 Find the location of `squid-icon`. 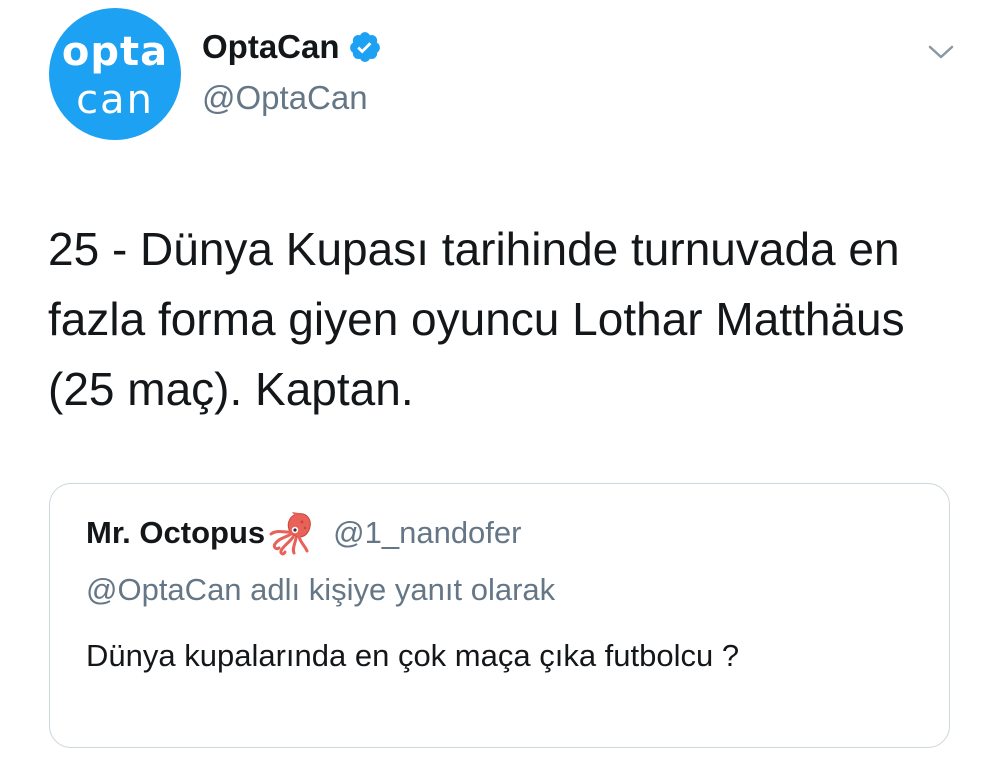

squid-icon is located at coordinates (290, 534).